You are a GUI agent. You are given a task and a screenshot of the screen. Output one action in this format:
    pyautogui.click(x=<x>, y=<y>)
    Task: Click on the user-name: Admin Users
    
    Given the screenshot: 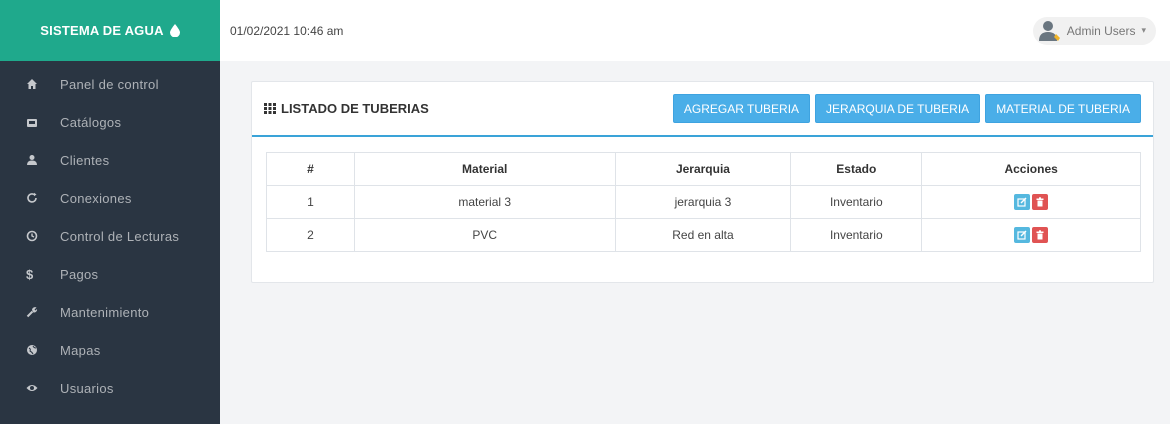 What is the action you would take?
    pyautogui.click(x=1101, y=30)
    